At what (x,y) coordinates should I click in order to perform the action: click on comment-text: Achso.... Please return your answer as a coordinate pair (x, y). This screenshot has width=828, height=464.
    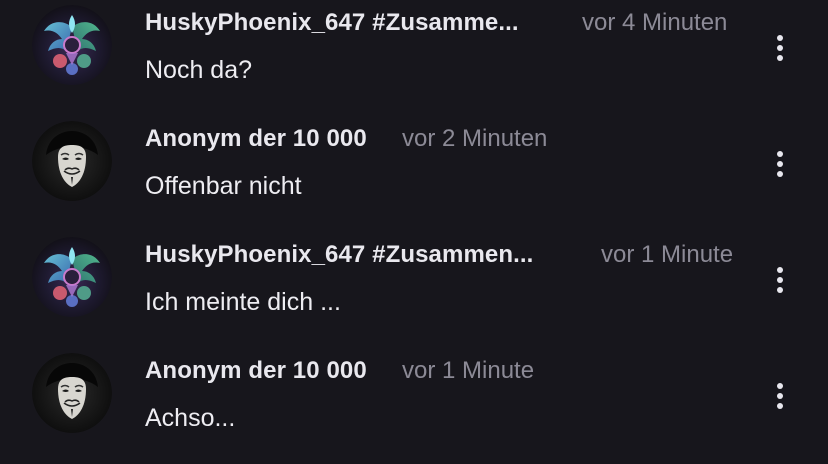
    Looking at the image, I should click on (190, 418).